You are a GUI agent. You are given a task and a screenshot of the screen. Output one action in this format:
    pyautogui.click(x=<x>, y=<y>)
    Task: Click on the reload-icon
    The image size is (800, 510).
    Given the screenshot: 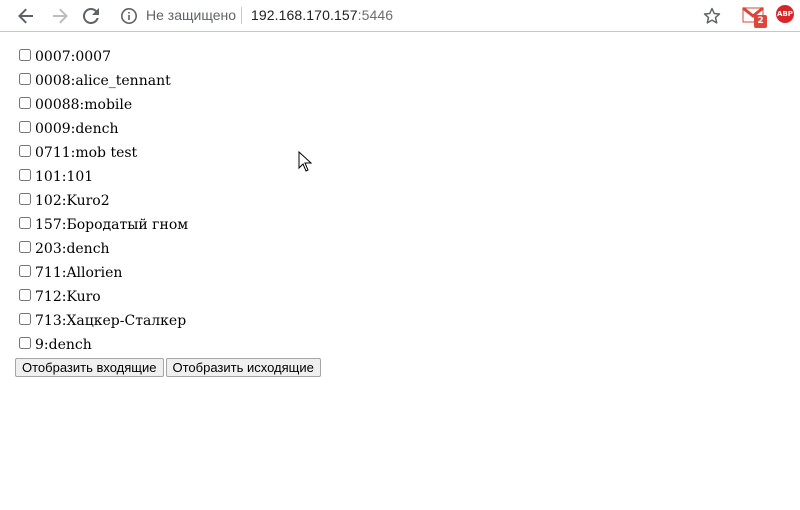 What is the action you would take?
    pyautogui.click(x=91, y=16)
    